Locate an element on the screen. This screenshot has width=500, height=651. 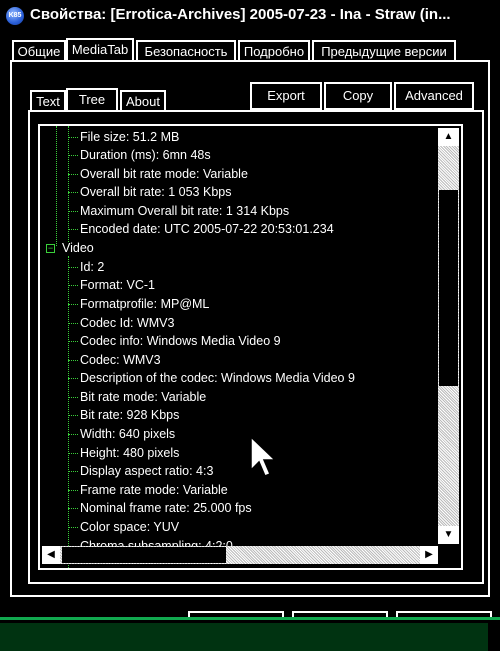
tree-item: Display aspect ratio: 4:3 is located at coordinates (140, 471).